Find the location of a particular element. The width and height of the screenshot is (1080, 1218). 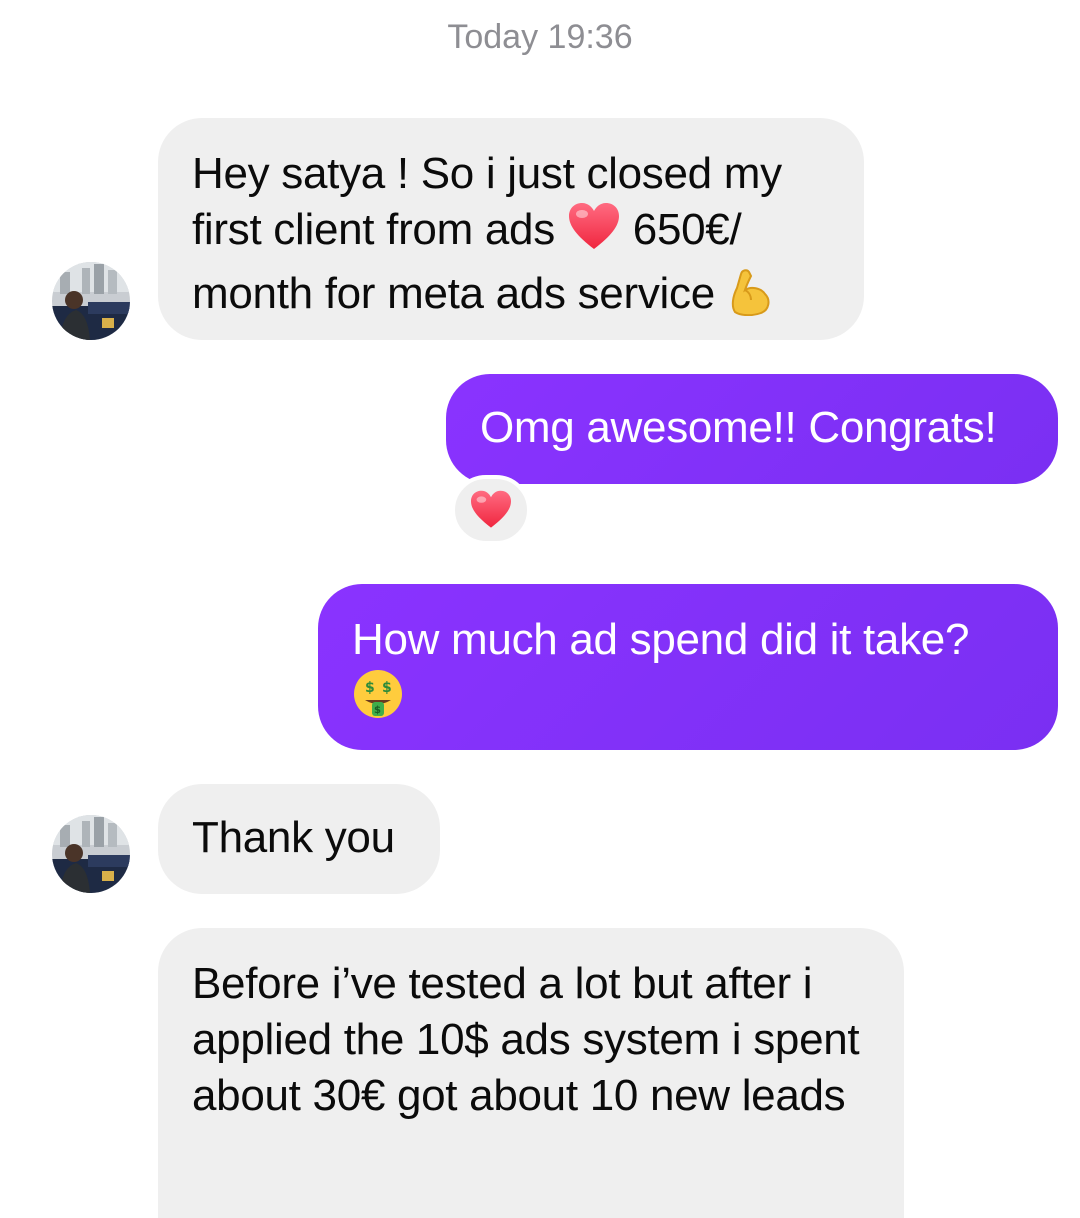

flexed-biceps-icon is located at coordinates (751, 298).